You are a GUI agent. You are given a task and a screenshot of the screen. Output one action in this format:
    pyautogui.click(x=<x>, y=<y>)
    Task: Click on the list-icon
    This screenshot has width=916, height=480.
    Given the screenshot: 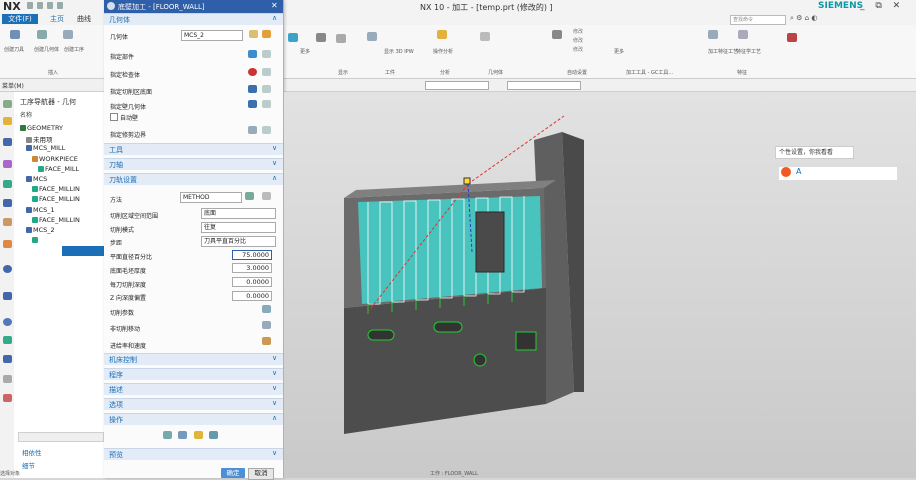 What is the action you would take?
    pyautogui.click(x=213, y=435)
    